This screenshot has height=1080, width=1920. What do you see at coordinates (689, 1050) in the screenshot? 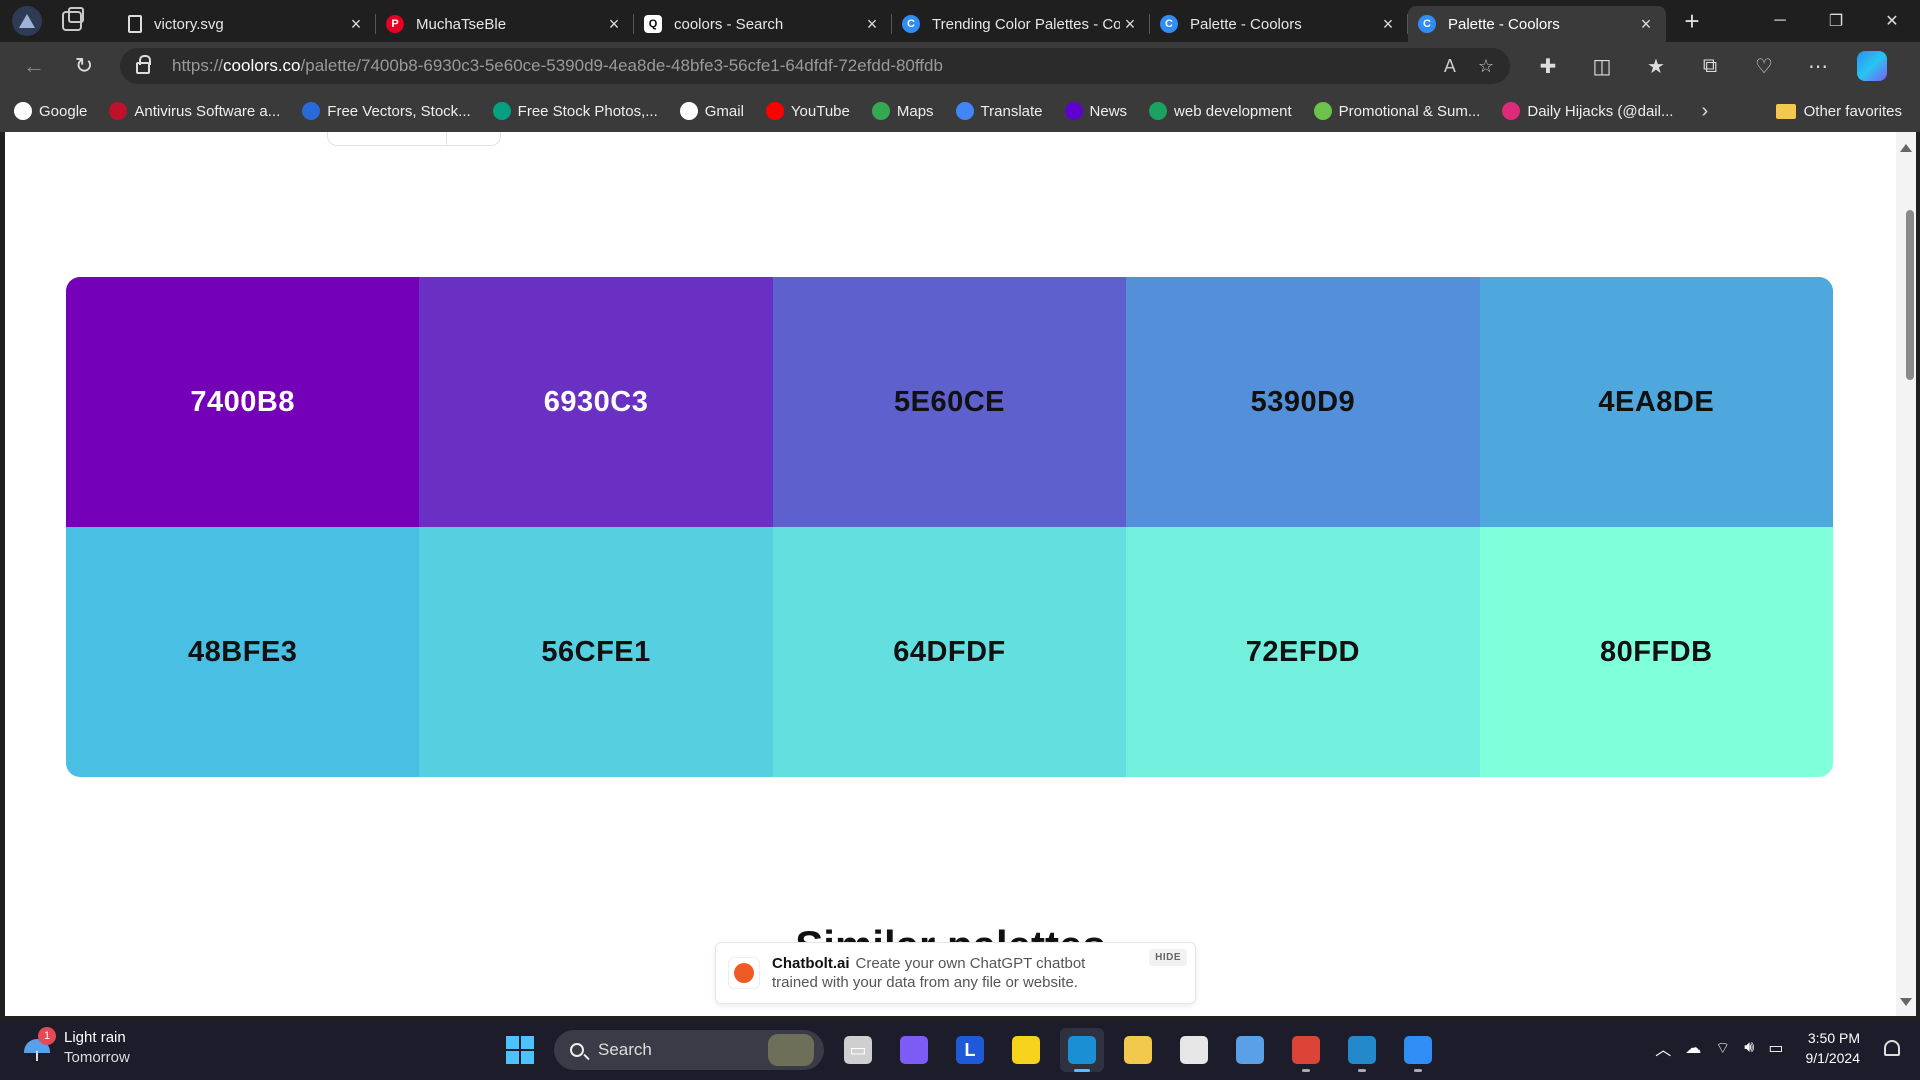
I see `taskbar-search: Search` at bounding box center [689, 1050].